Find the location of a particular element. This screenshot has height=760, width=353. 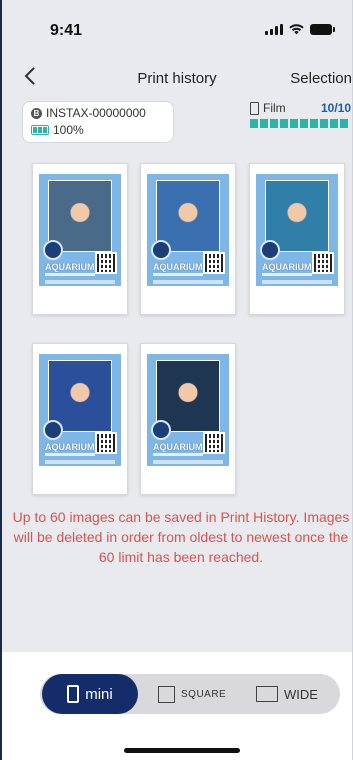

wifi-icon is located at coordinates (296, 29).